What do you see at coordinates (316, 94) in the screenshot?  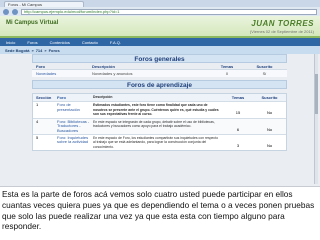 I see `scrollbar-thumb` at bounding box center [316, 94].